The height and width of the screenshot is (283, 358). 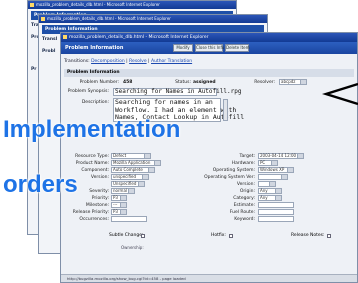 I want to click on field-value: Auto Complete, so click(x=128, y=169).